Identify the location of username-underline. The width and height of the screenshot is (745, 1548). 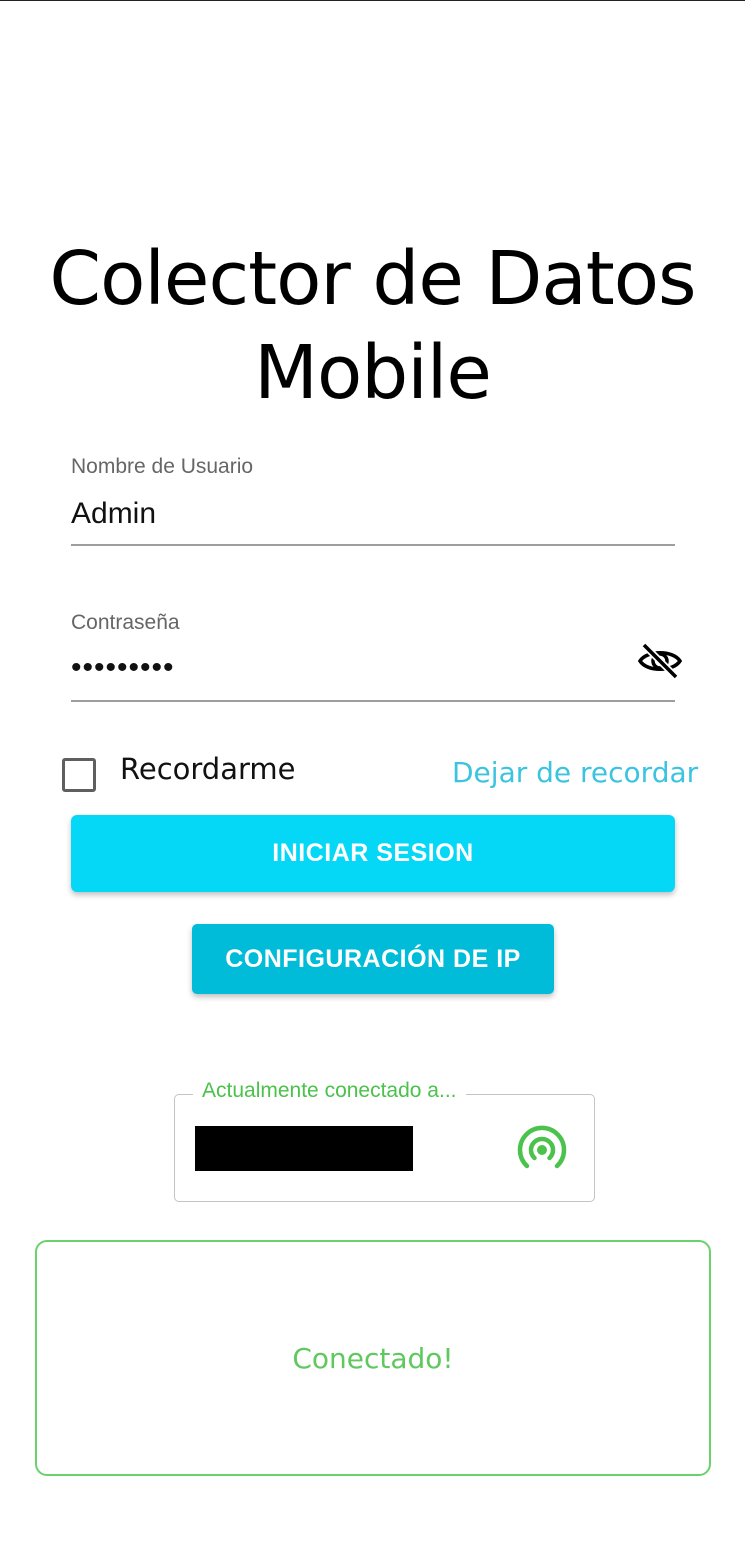
(373, 545).